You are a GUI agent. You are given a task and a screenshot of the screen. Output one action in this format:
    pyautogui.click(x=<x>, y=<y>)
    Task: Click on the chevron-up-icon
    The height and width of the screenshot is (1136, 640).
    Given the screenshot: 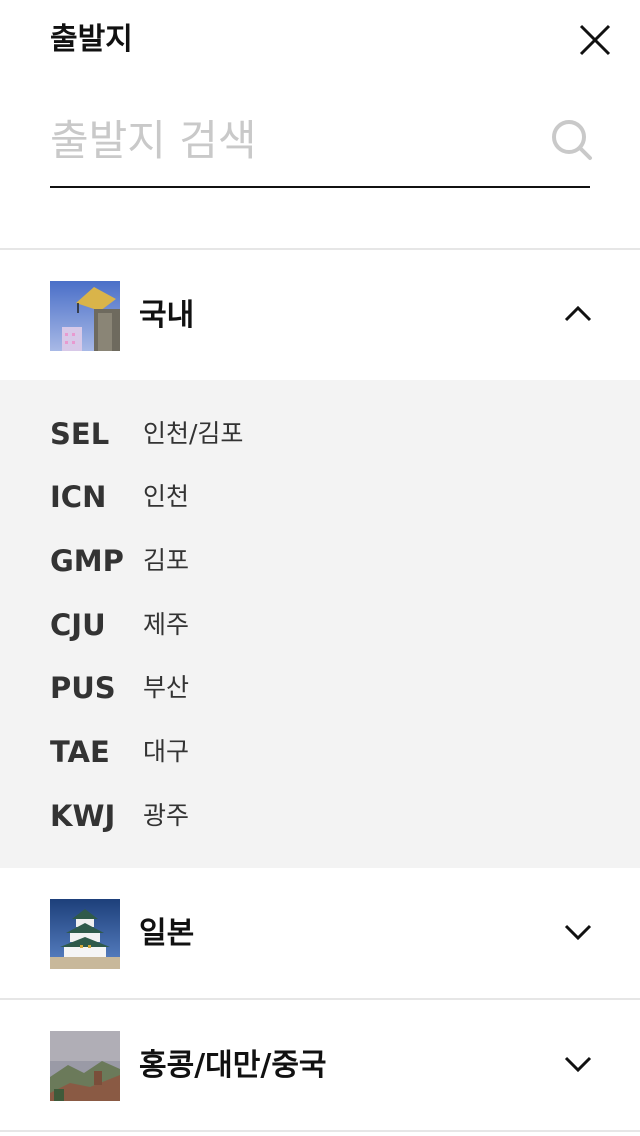 What is the action you would take?
    pyautogui.click(x=578, y=314)
    